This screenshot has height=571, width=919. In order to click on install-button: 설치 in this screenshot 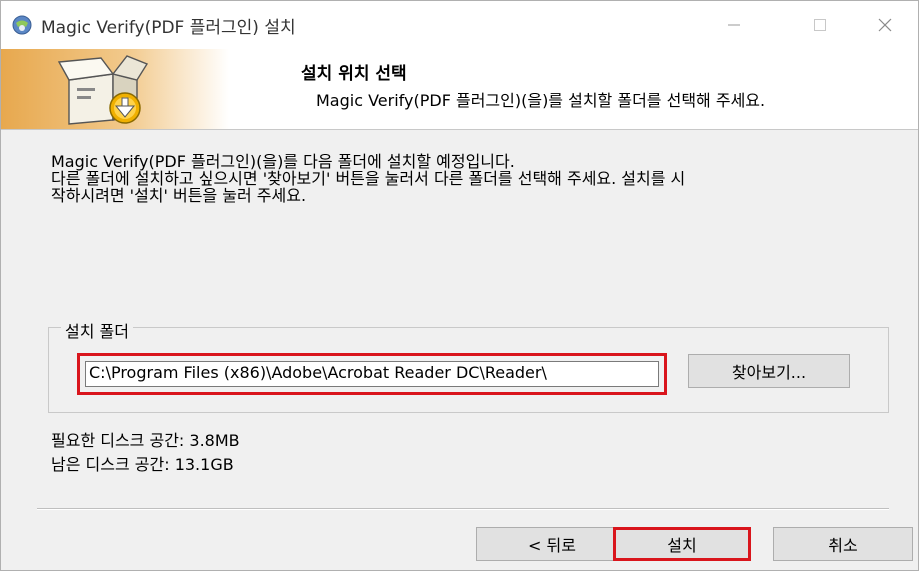, I will do `click(682, 544)`.